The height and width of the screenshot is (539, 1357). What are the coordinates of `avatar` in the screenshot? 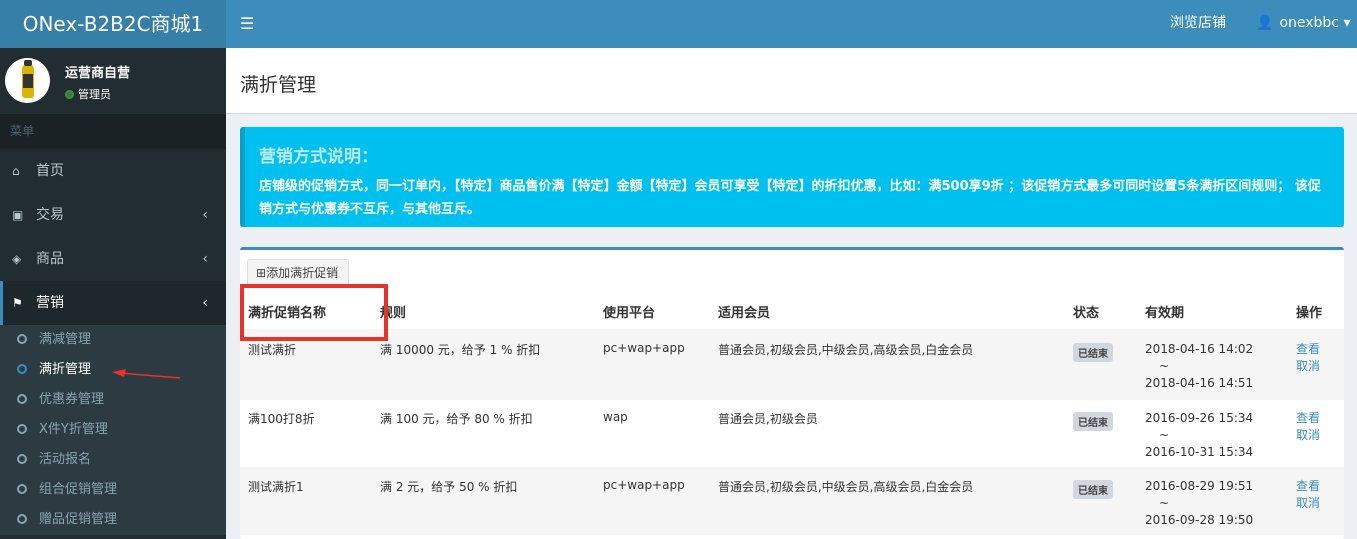 It's located at (27, 80).